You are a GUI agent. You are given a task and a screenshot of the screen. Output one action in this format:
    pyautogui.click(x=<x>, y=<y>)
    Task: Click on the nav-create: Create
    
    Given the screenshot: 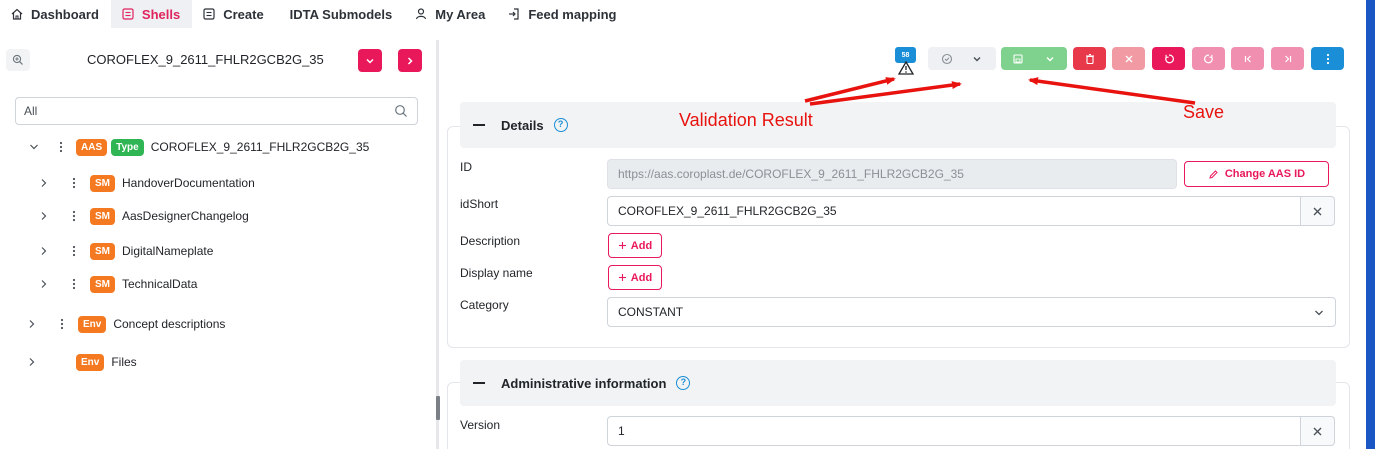 What is the action you would take?
    pyautogui.click(x=233, y=14)
    